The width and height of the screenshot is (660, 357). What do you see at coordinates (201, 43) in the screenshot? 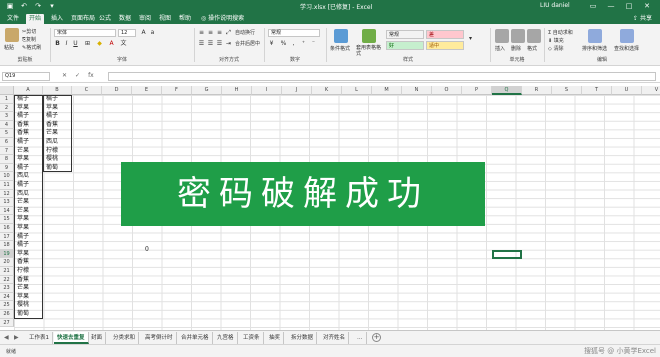
I see `align-left-icon: ☰` at bounding box center [201, 43].